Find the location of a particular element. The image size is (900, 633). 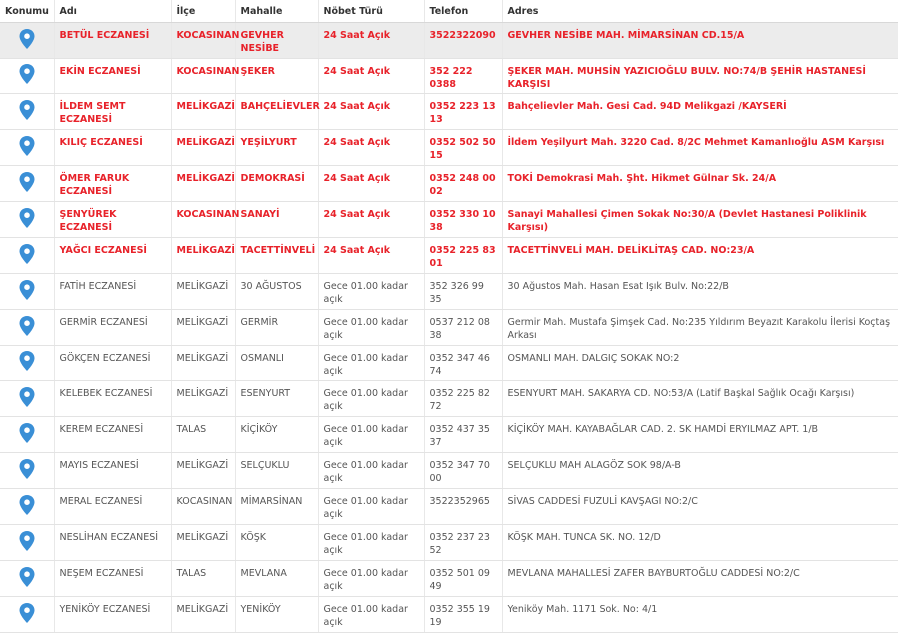

phone-cell: 352 326 99 35 is located at coordinates (462, 291).